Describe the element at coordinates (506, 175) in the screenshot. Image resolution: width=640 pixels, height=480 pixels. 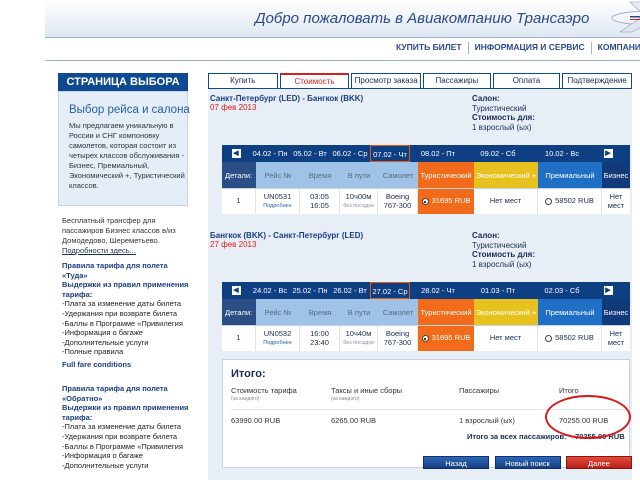
I see `col-economy-plus: Экономический +` at that location.